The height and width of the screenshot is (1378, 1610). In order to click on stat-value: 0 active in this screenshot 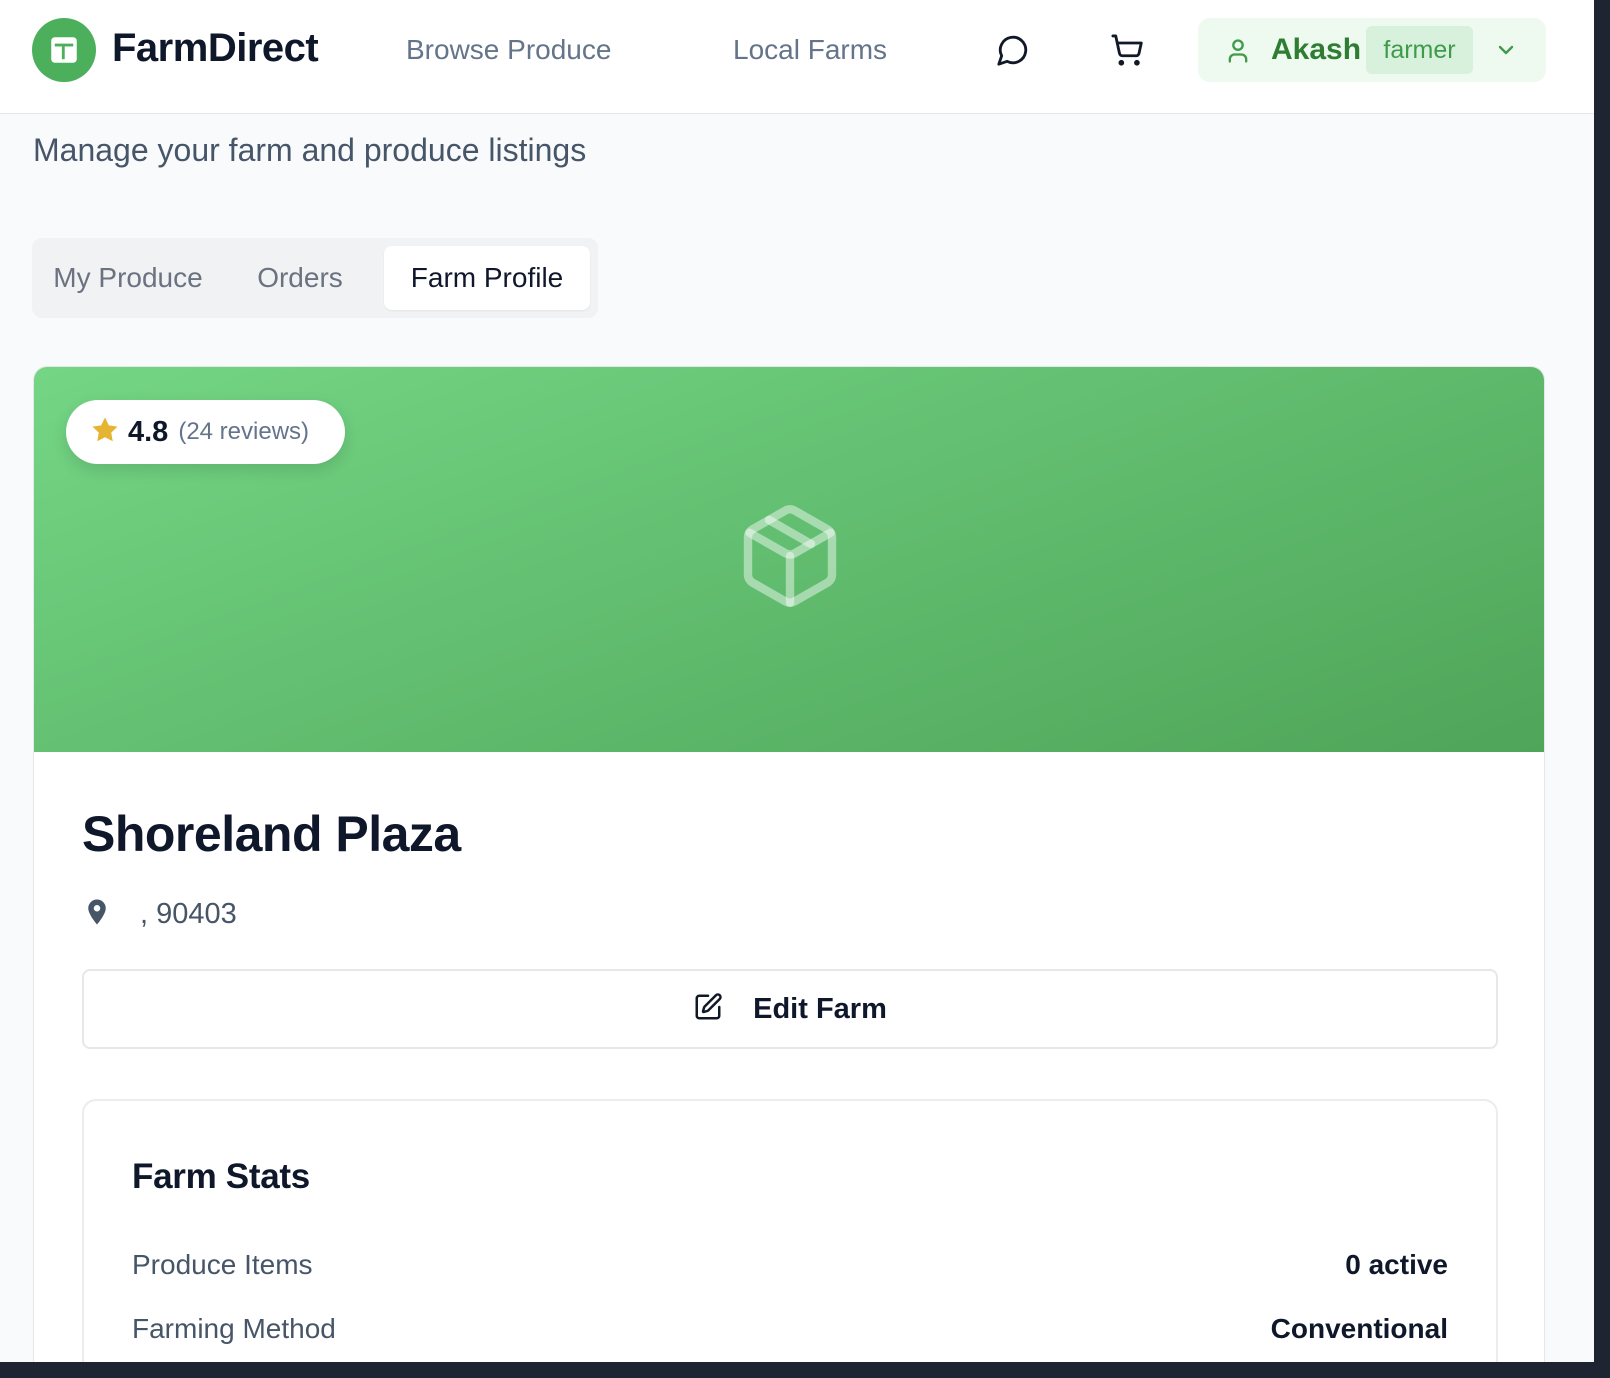, I will do `click(1396, 1264)`.